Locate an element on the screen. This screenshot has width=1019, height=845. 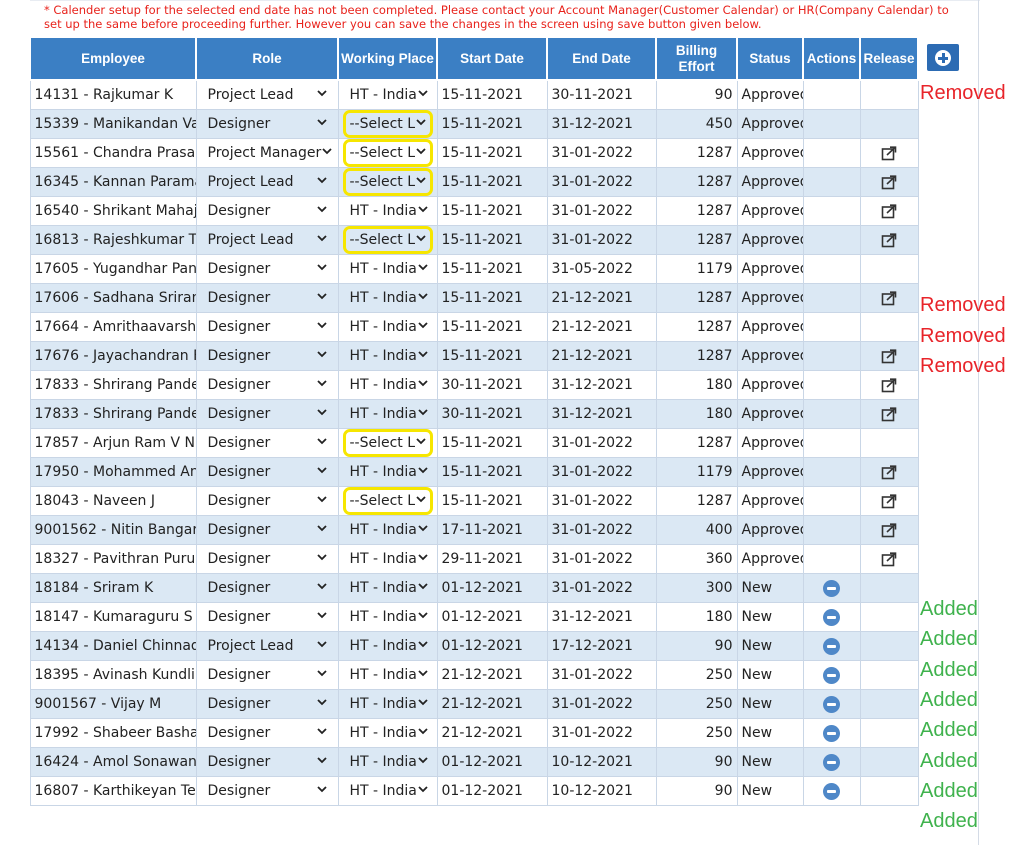
start-date-cell: 29-11-2021 is located at coordinates (492, 559).